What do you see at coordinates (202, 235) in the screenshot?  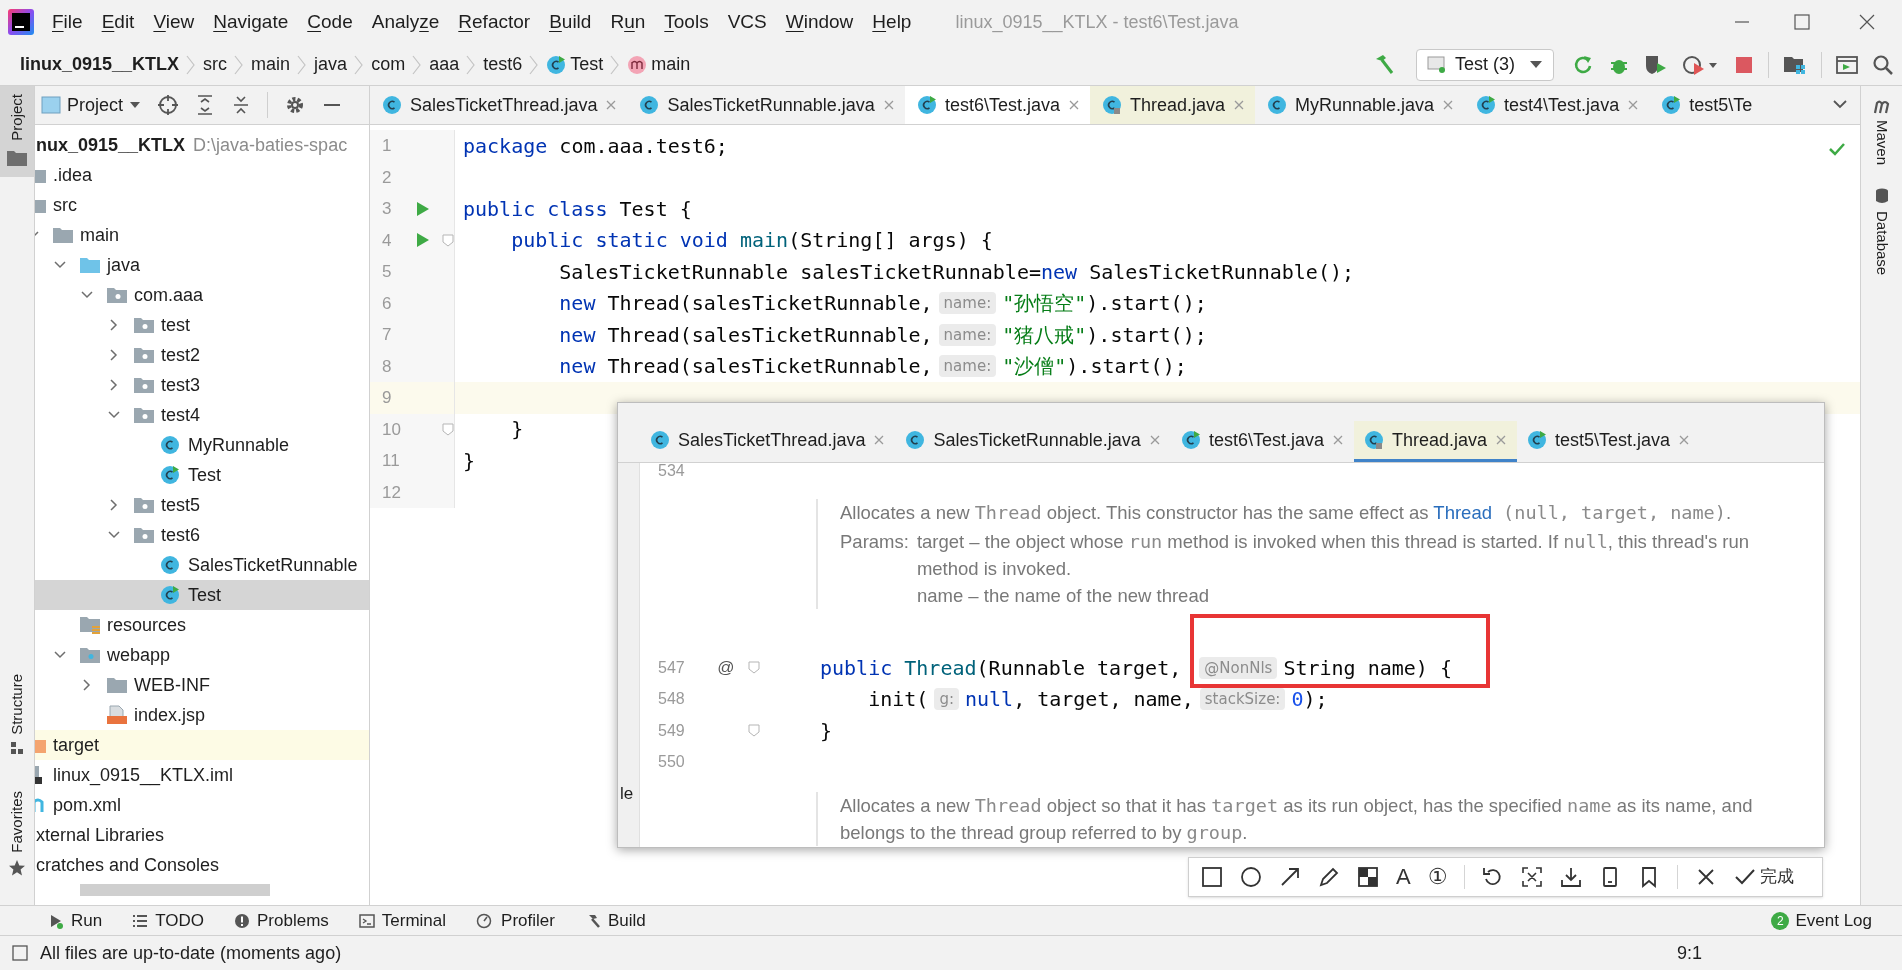 I see `tree-item: main` at bounding box center [202, 235].